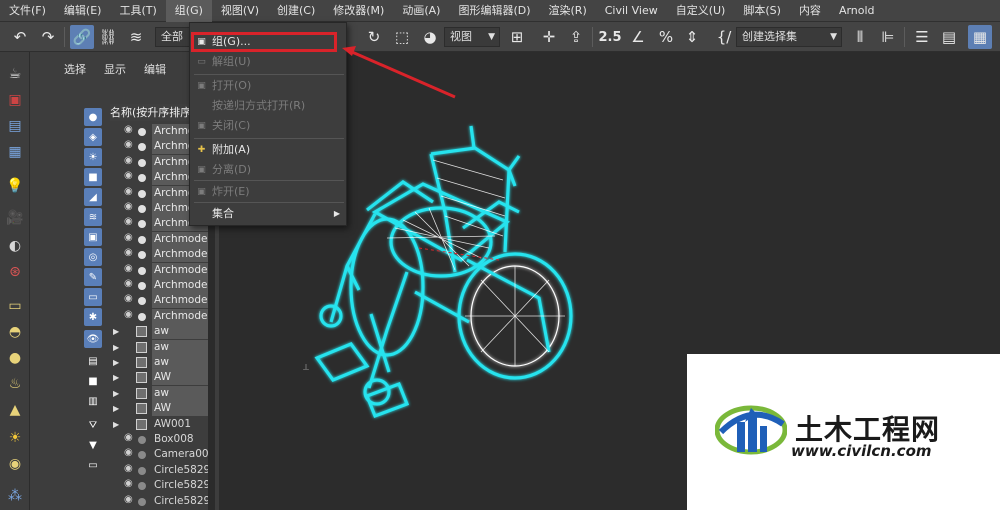 The image size is (1000, 510). I want to click on filter-geometry-icon: ●, so click(93, 117).